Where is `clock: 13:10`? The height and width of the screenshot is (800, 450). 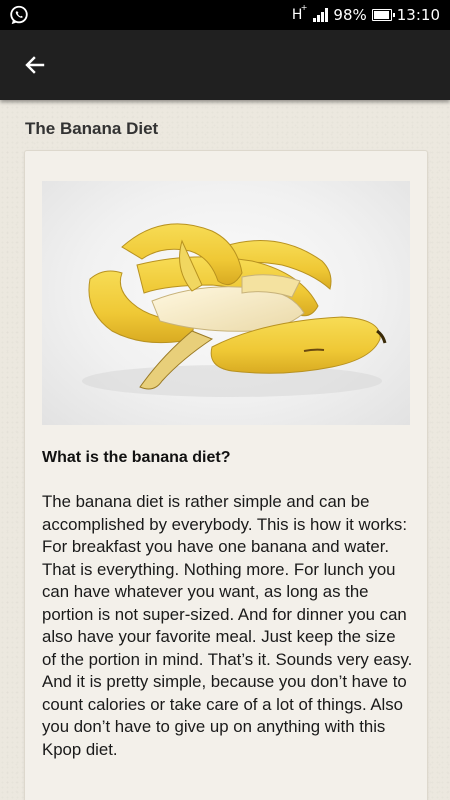 clock: 13:10 is located at coordinates (418, 15).